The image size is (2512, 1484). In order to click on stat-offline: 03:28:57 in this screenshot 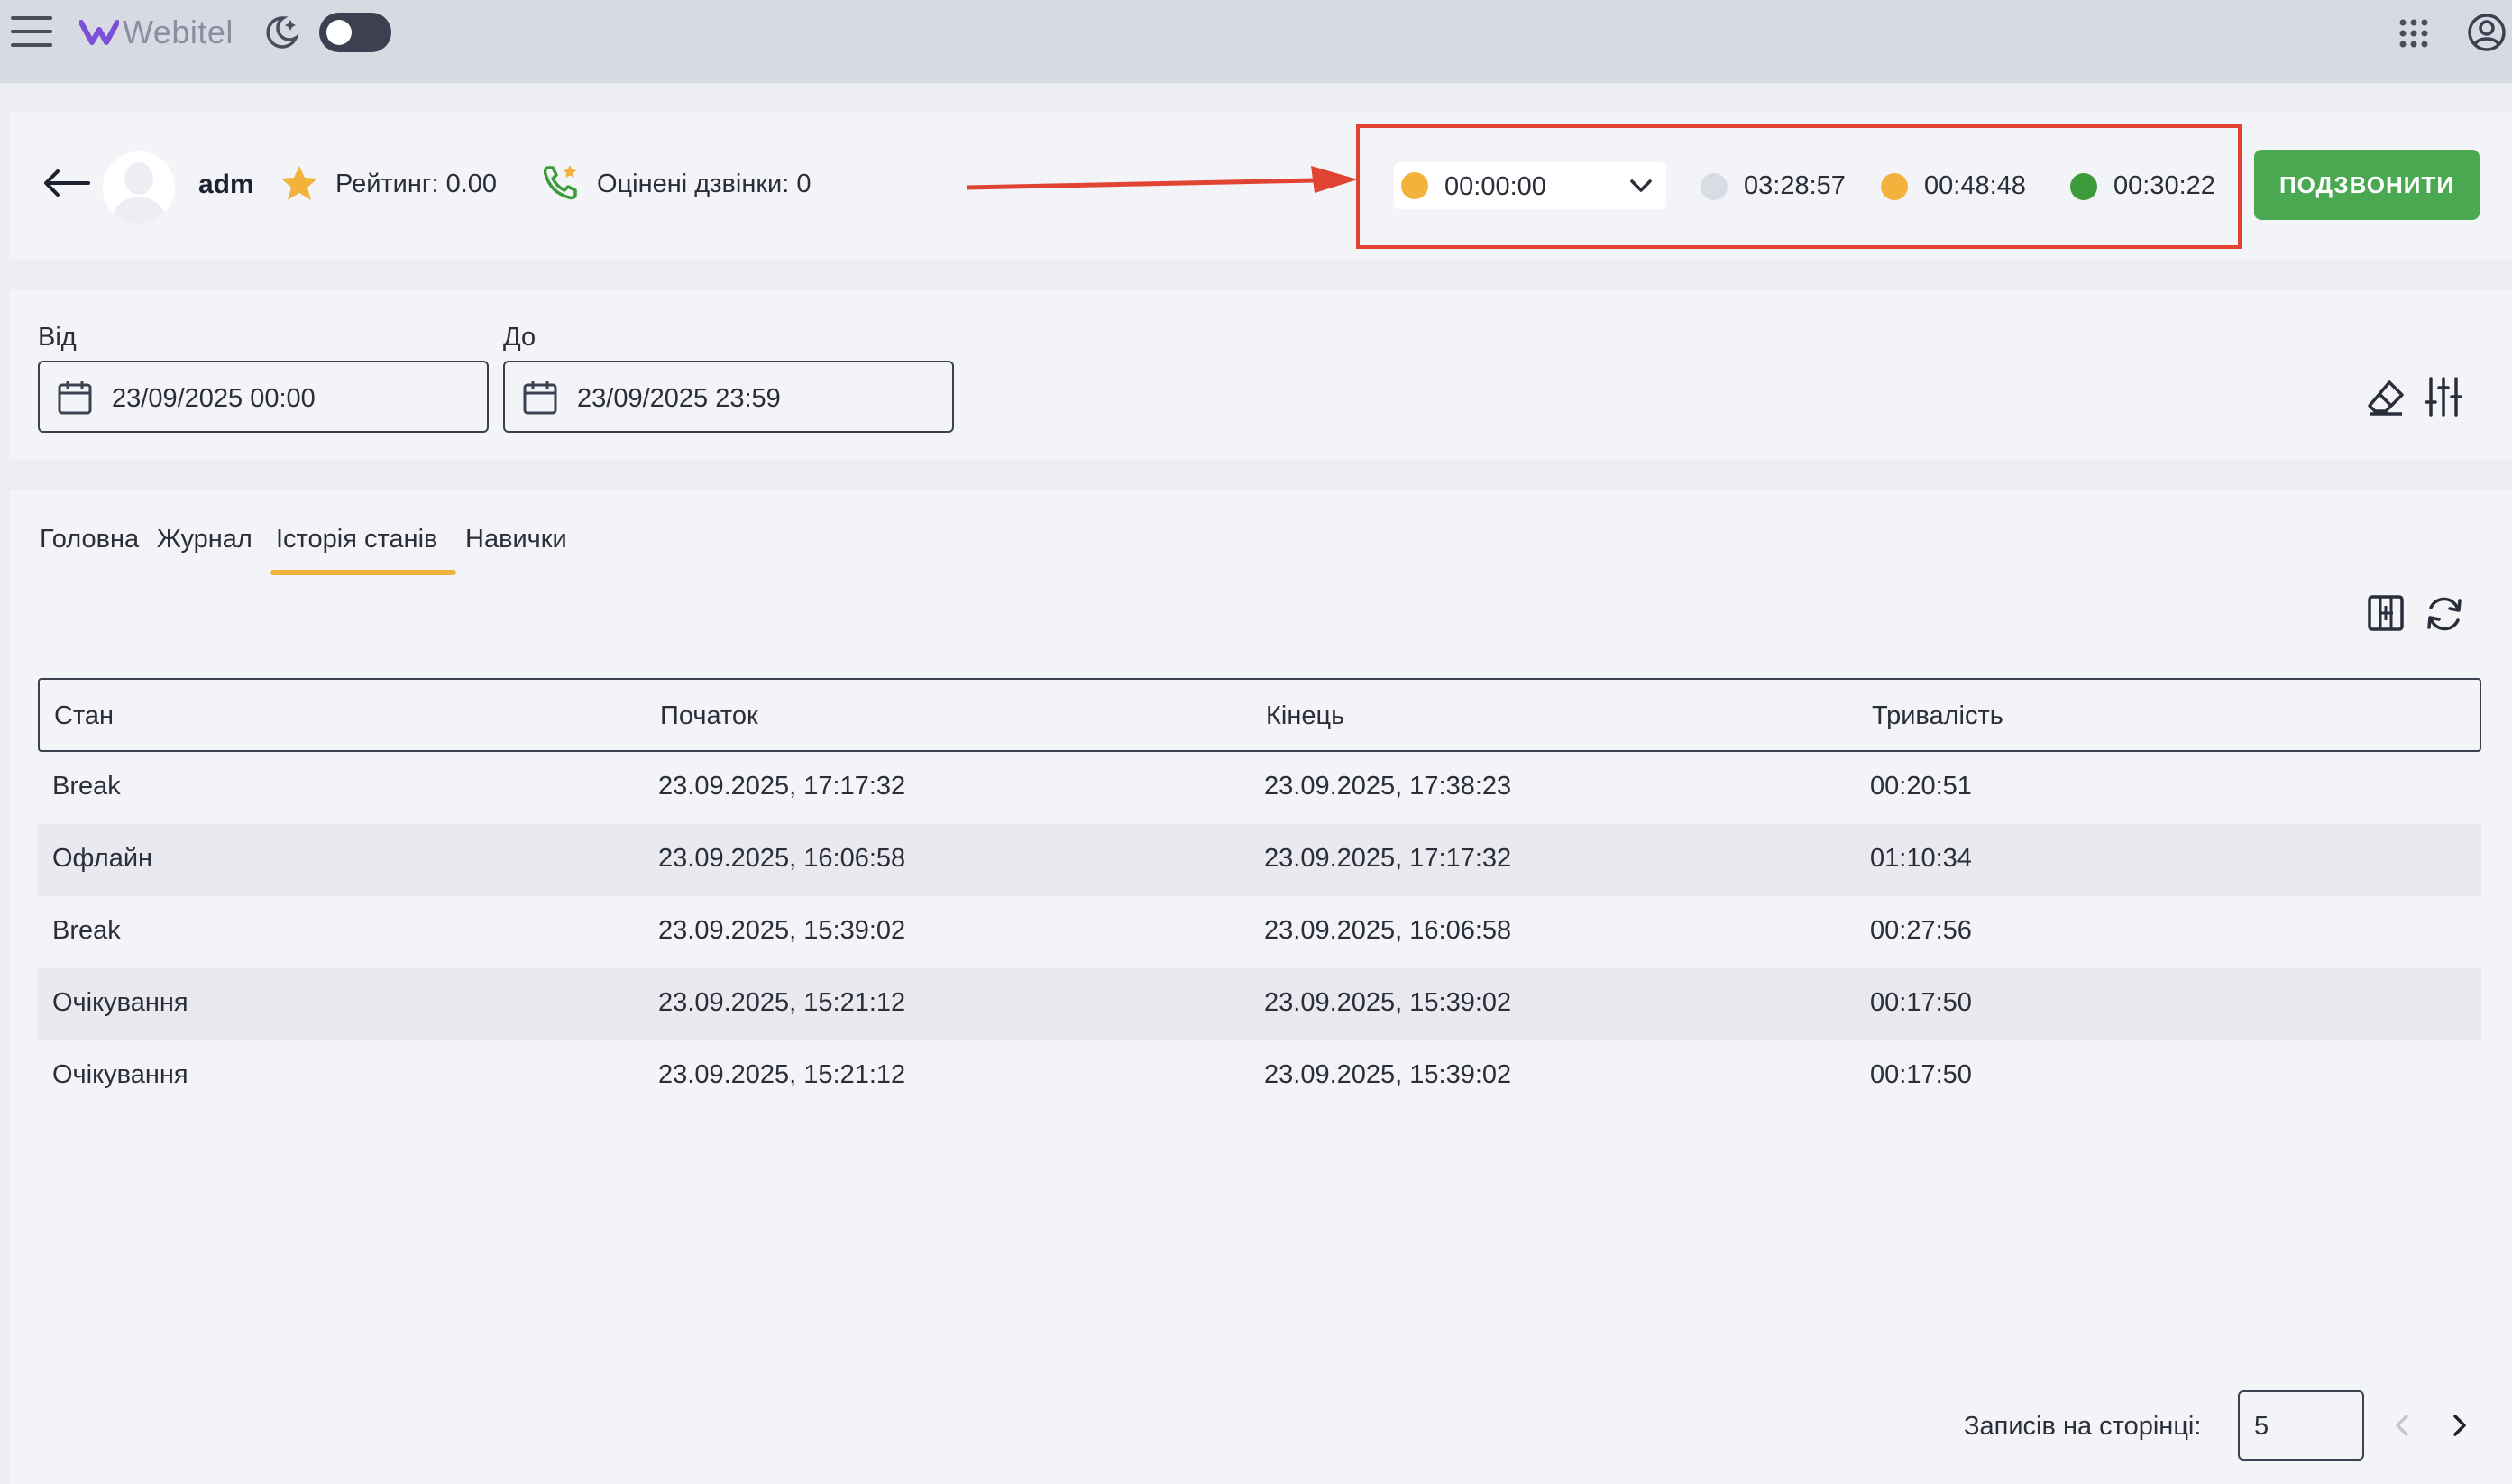, I will do `click(1773, 186)`.